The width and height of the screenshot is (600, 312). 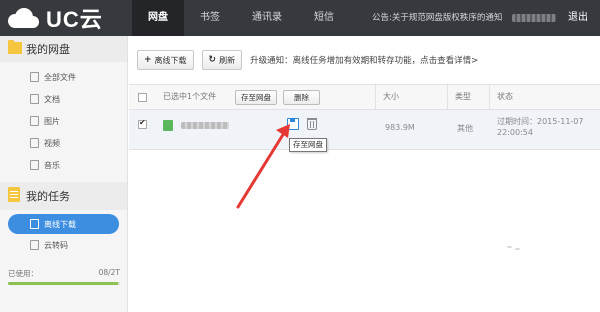 I want to click on offline-download-button: + 离线下载, so click(x=165, y=60).